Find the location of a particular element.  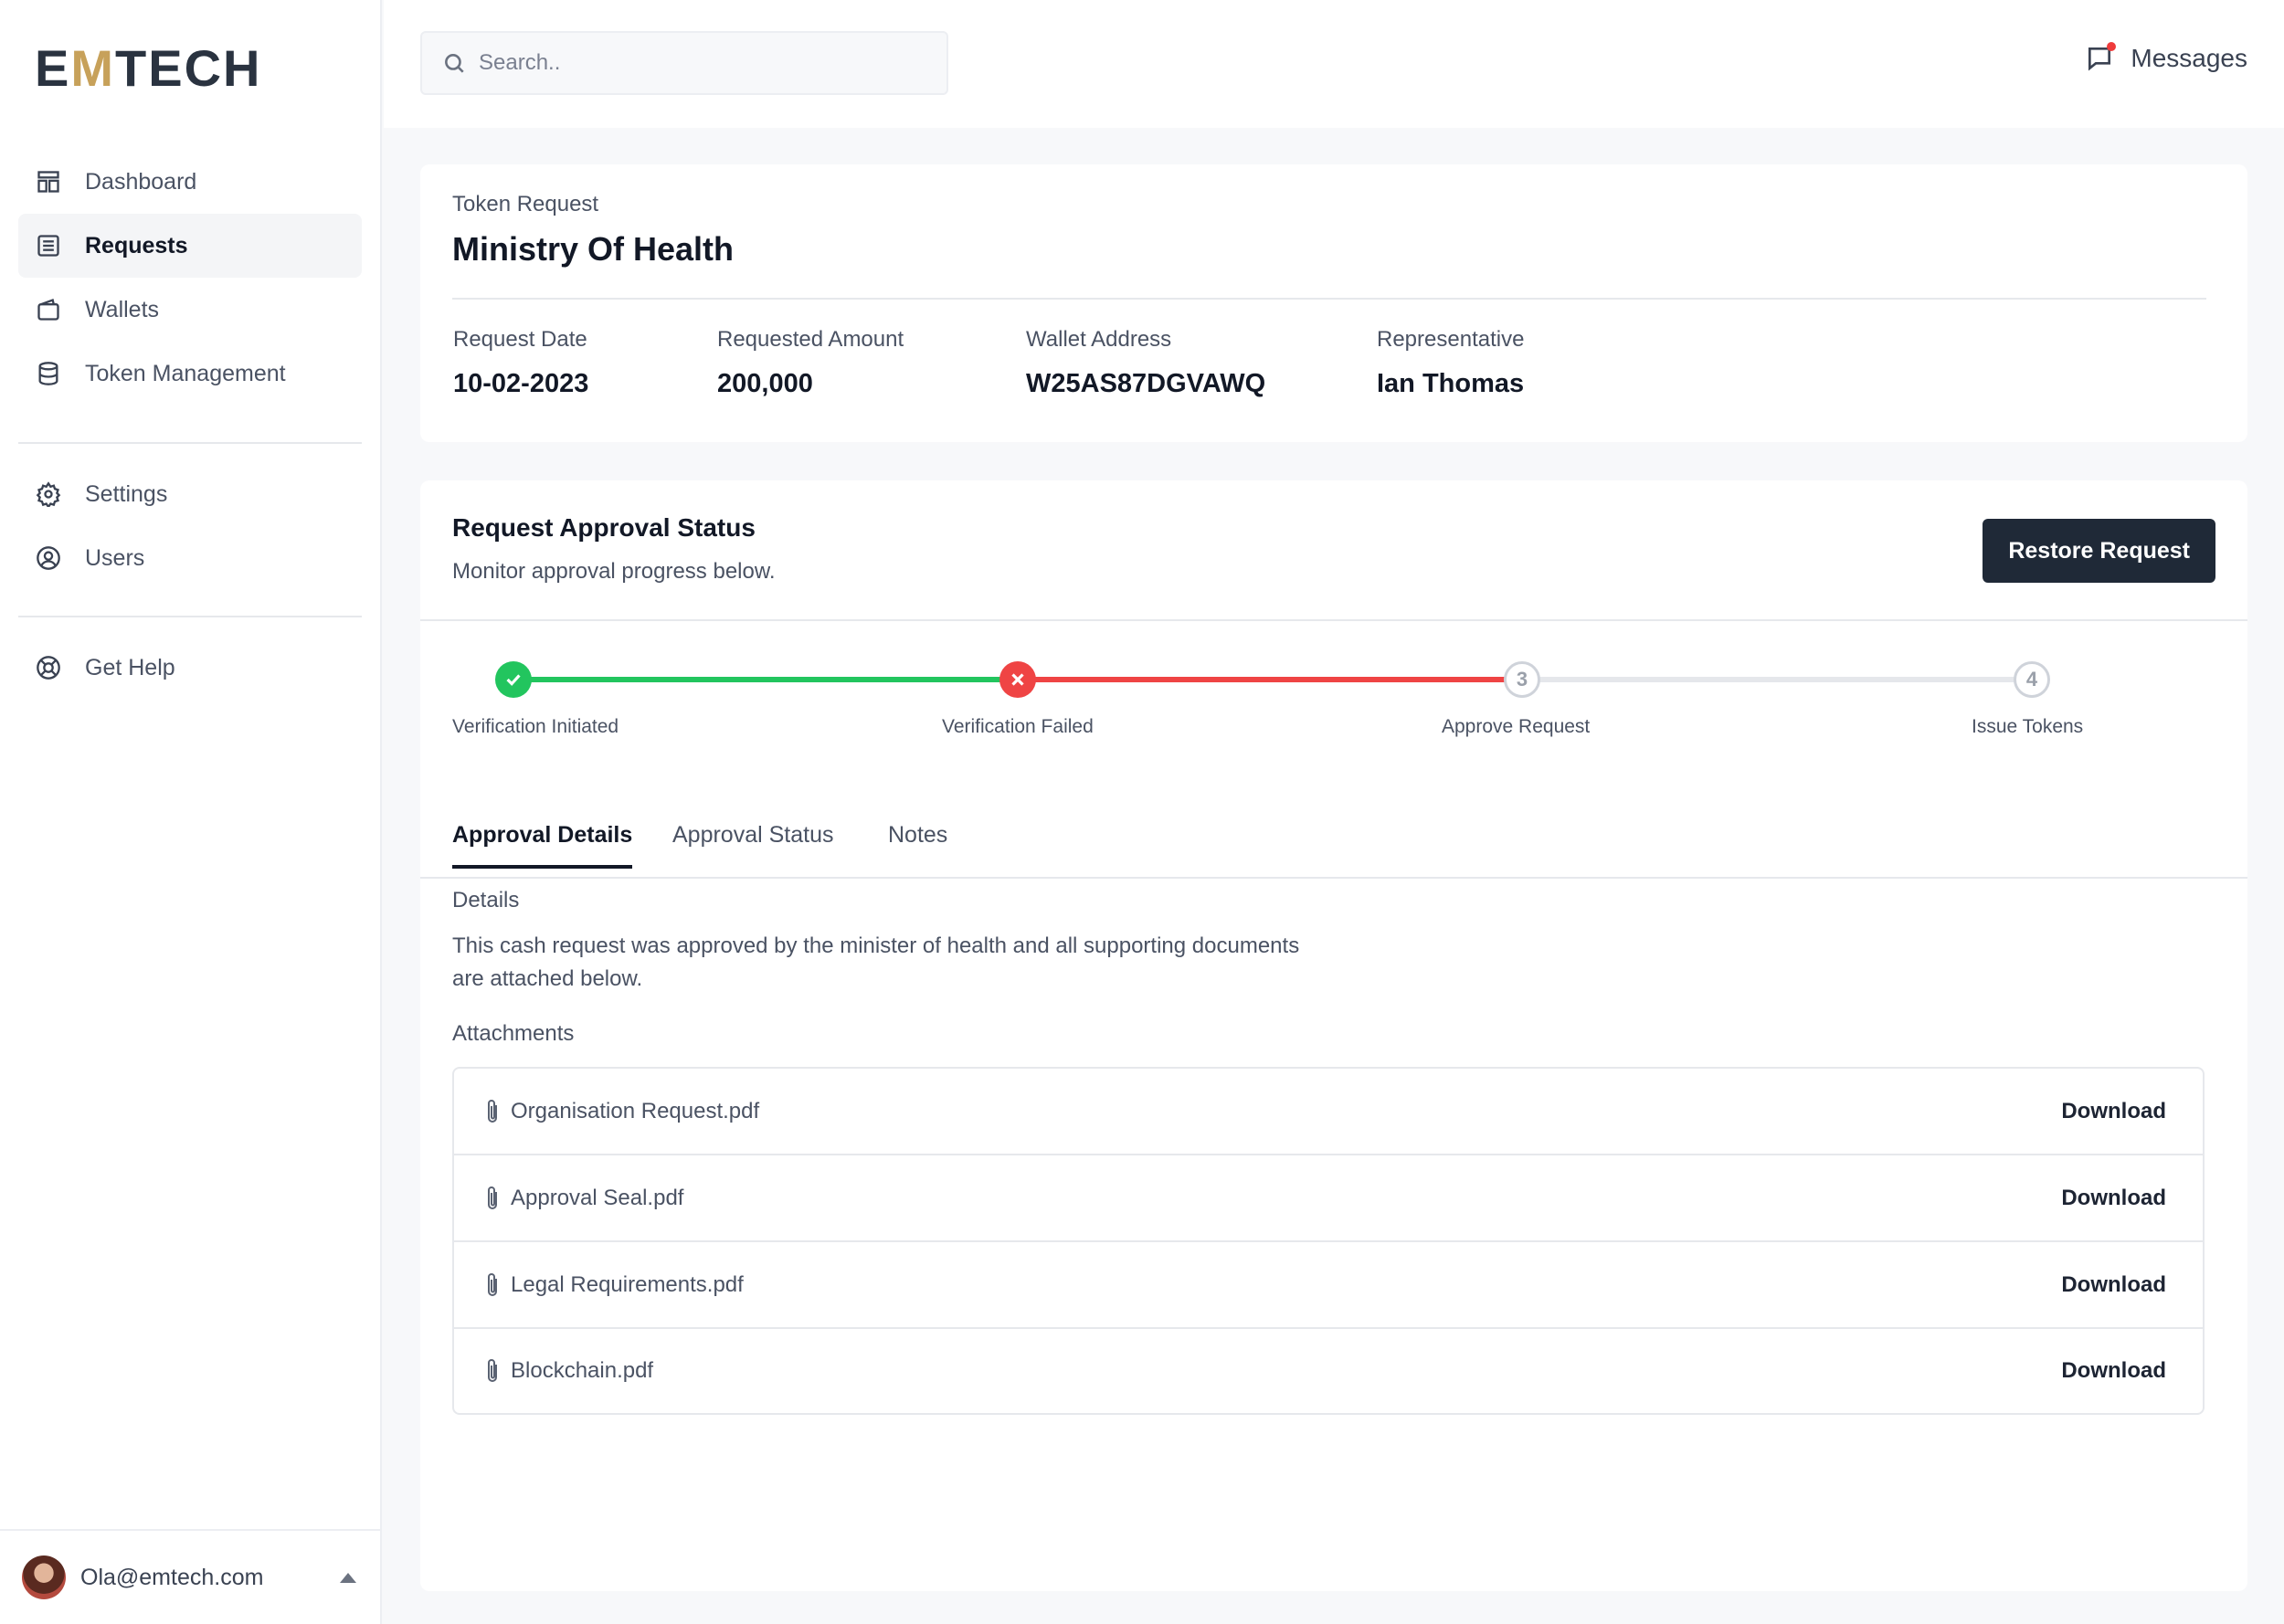

request-kicker: Token Request is located at coordinates (525, 204).